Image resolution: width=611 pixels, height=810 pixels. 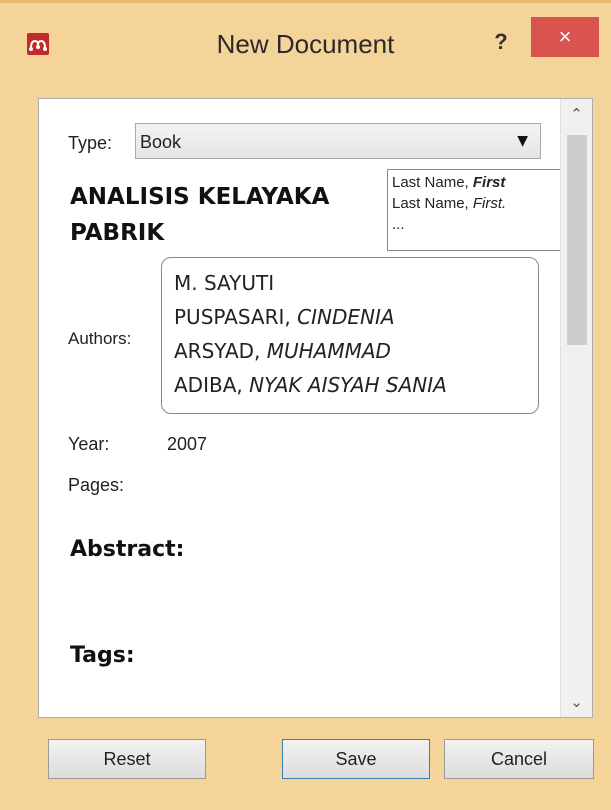 What do you see at coordinates (232, 317) in the screenshot?
I see `author-last-name: PUSPASARI,` at bounding box center [232, 317].